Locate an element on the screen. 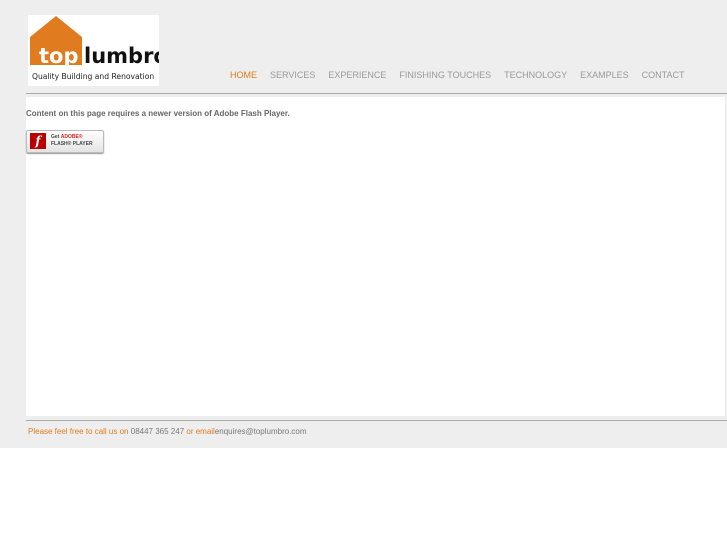  nav-experience: EXPERIENCE is located at coordinates (357, 75).